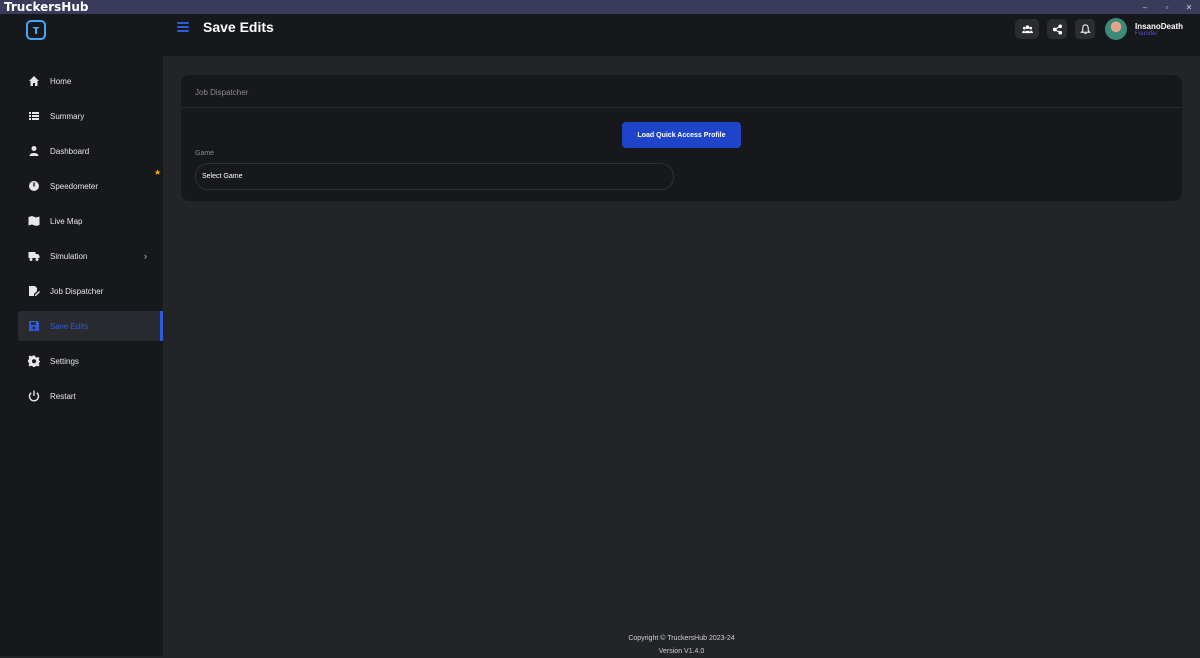  What do you see at coordinates (63, 396) in the screenshot?
I see `sidebar-item-label: Restart` at bounding box center [63, 396].